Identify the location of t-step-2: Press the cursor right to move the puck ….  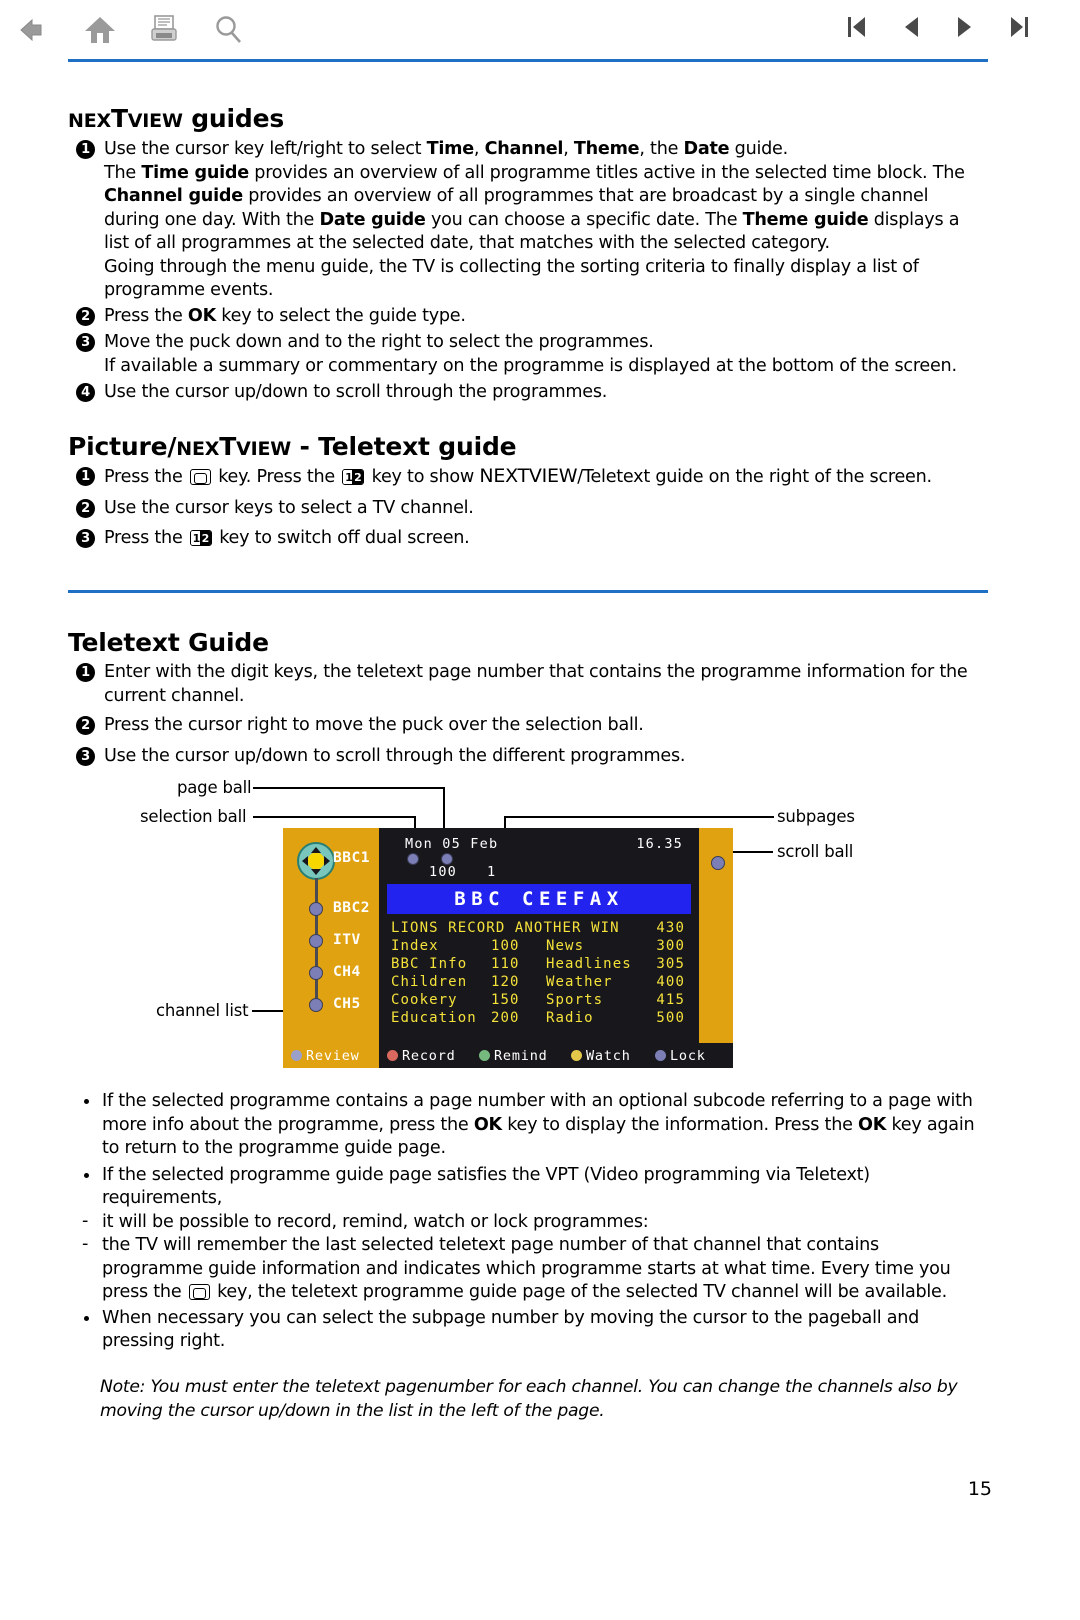
(374, 725).